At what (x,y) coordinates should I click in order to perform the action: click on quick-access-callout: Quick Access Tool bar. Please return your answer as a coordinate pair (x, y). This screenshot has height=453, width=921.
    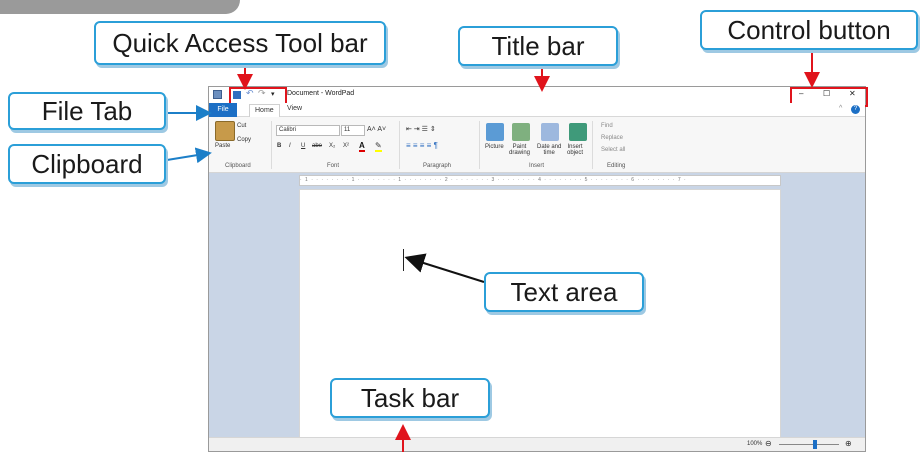
    Looking at the image, I should click on (240, 43).